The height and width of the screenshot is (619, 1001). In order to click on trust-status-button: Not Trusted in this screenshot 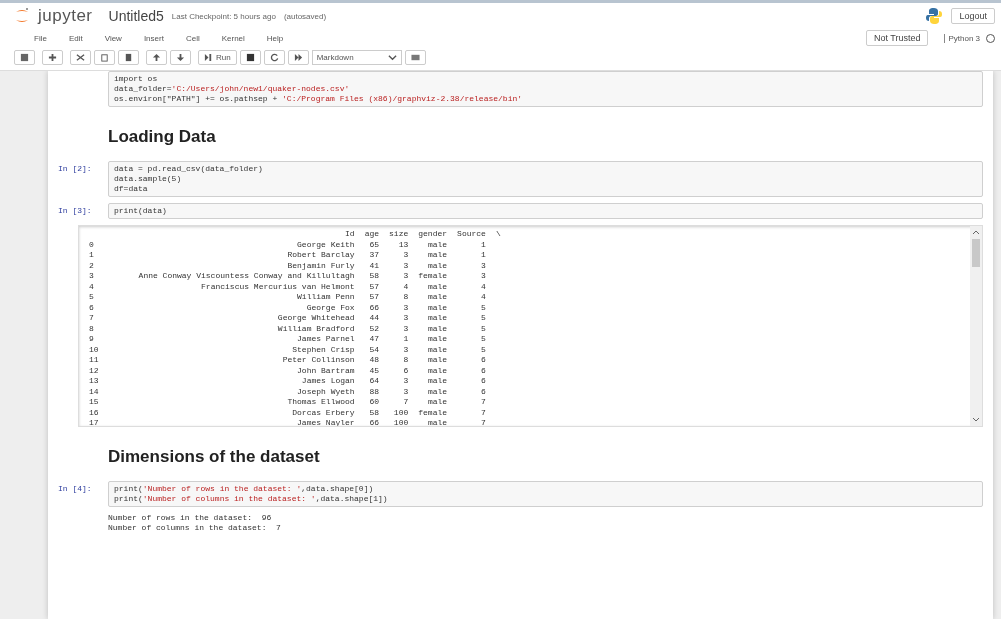, I will do `click(897, 38)`.